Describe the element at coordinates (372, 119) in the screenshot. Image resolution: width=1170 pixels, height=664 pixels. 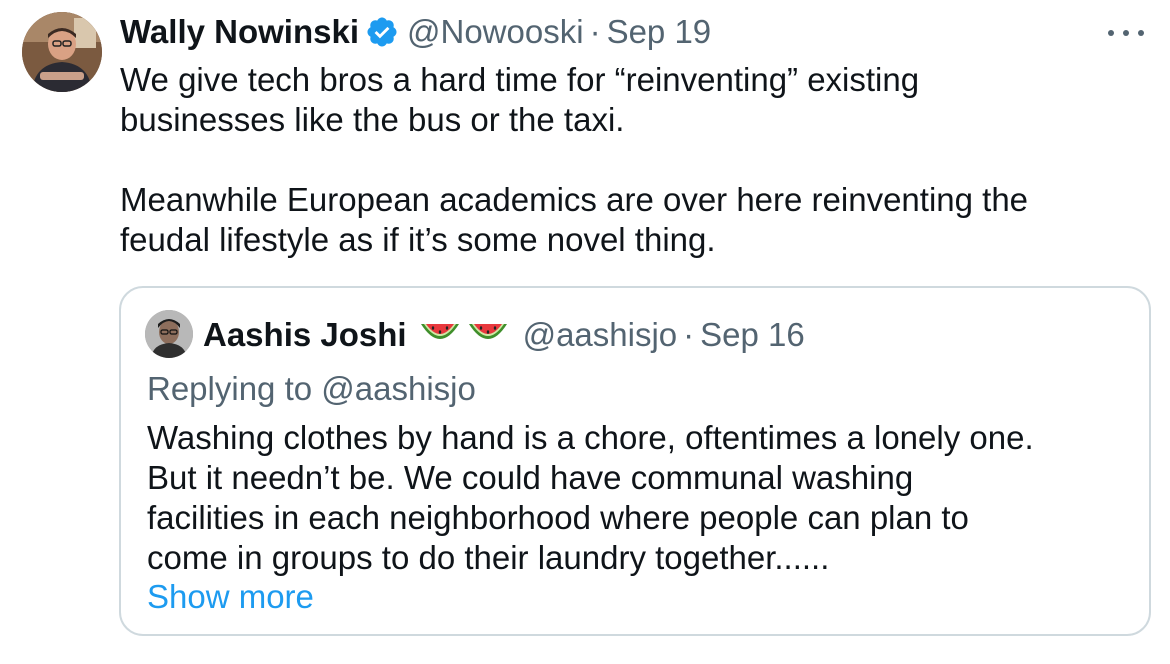
I see `tweet-line: businesses like the bus or the taxi.` at that location.